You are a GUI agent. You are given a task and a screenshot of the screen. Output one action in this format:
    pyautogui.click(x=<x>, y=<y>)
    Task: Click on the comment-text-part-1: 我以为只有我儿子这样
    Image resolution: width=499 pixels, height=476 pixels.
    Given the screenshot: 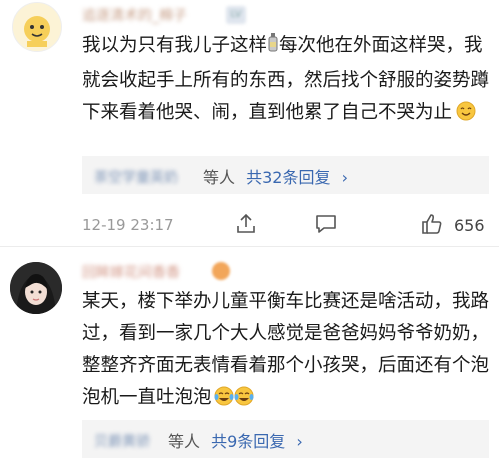 What is the action you would take?
    pyautogui.click(x=175, y=45)
    